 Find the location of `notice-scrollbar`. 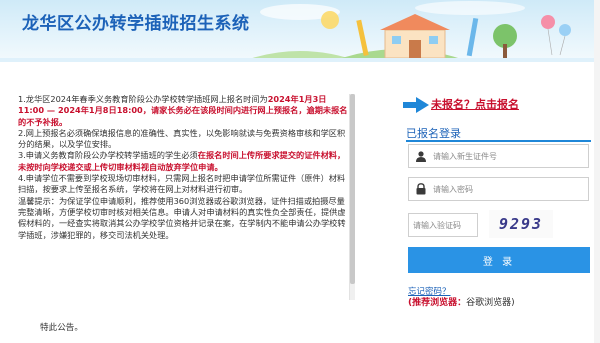

notice-scrollbar is located at coordinates (352, 197).